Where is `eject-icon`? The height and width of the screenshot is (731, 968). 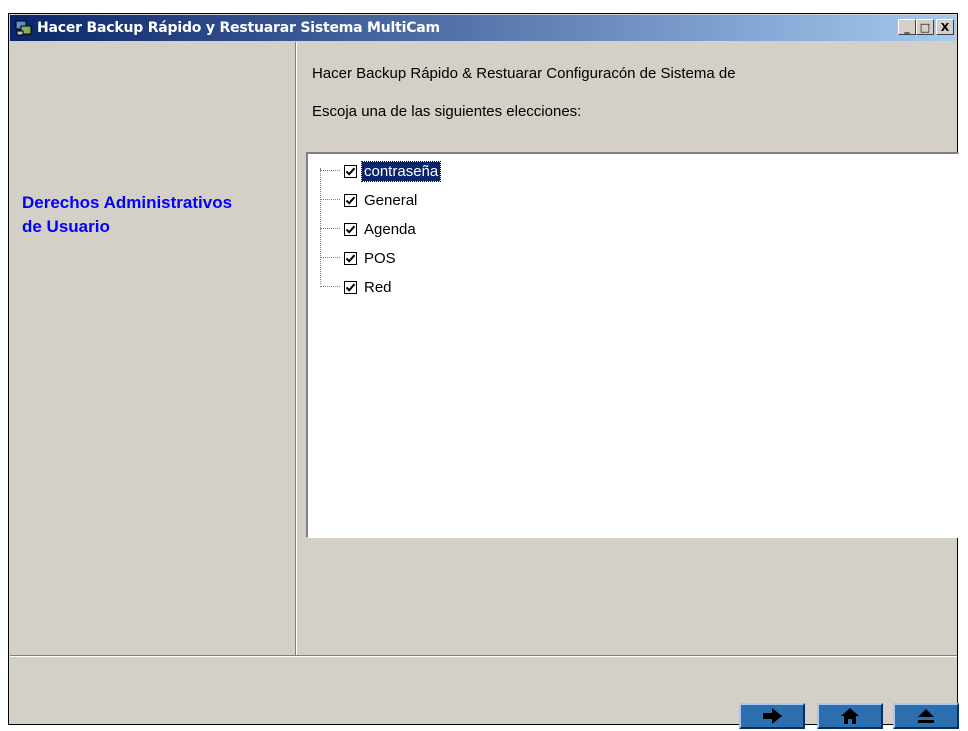 eject-icon is located at coordinates (926, 716).